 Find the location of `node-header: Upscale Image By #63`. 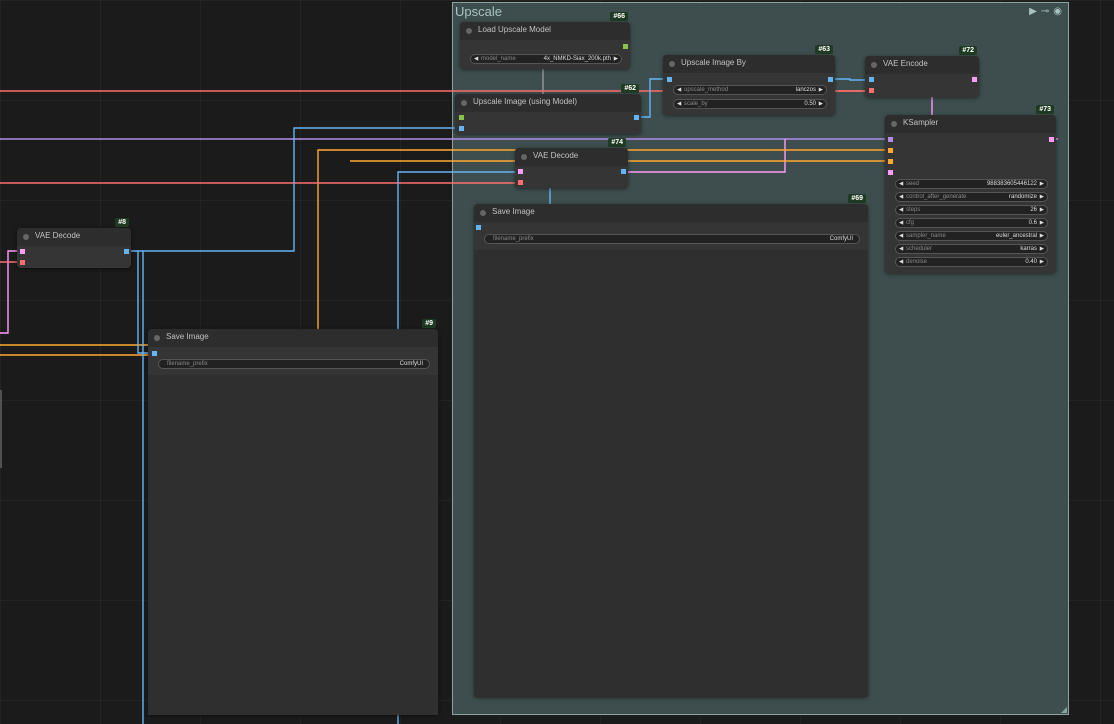

node-header: Upscale Image By #63 is located at coordinates (749, 59).